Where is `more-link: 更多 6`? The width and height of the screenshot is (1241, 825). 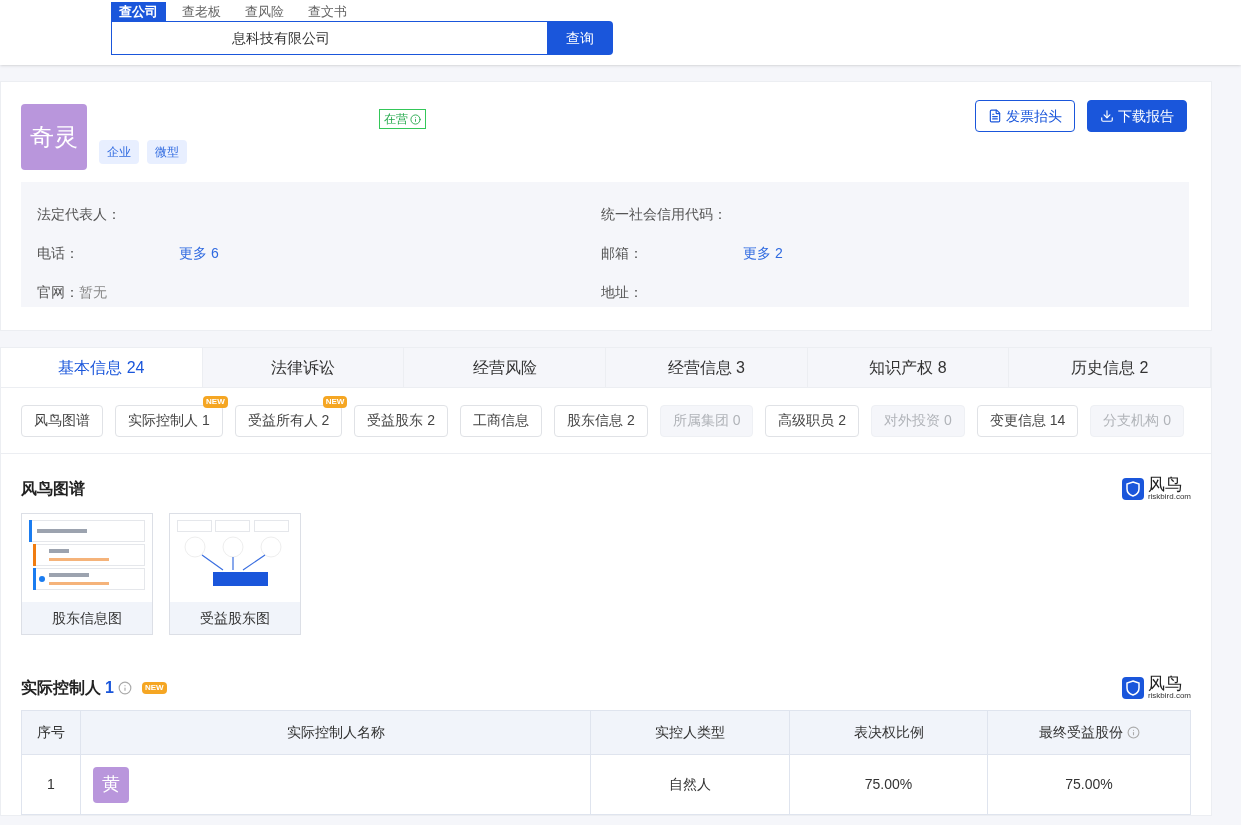 more-link: 更多 6 is located at coordinates (199, 253).